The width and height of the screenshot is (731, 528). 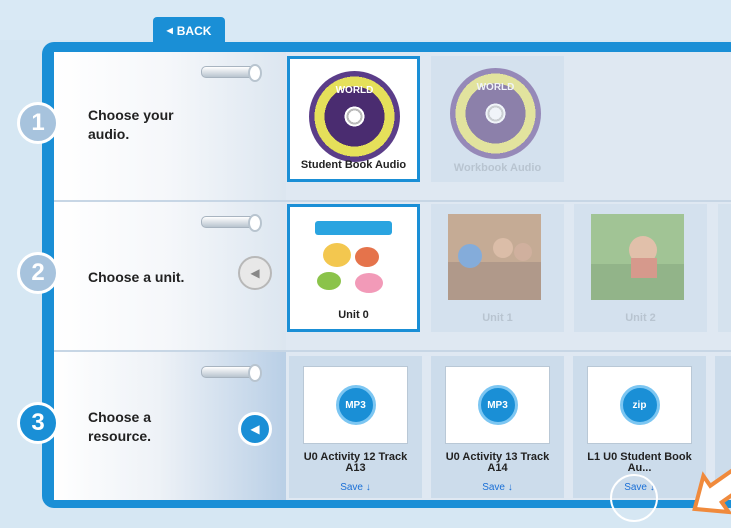 What do you see at coordinates (120, 426) in the screenshot?
I see `step-3-label: Choose a resource.` at bounding box center [120, 426].